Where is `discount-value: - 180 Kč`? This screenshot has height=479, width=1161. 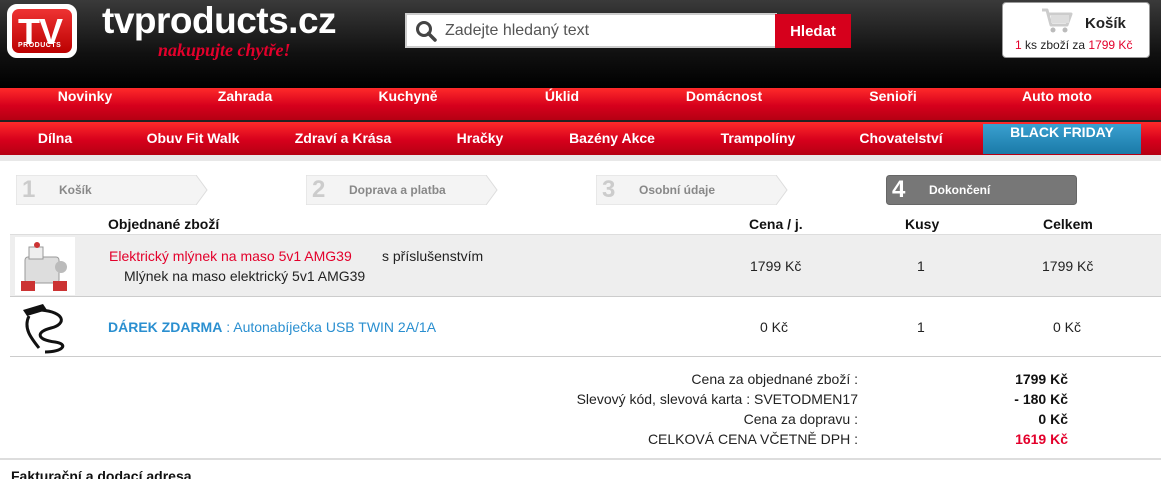
discount-value: - 180 Kč is located at coordinates (1041, 399).